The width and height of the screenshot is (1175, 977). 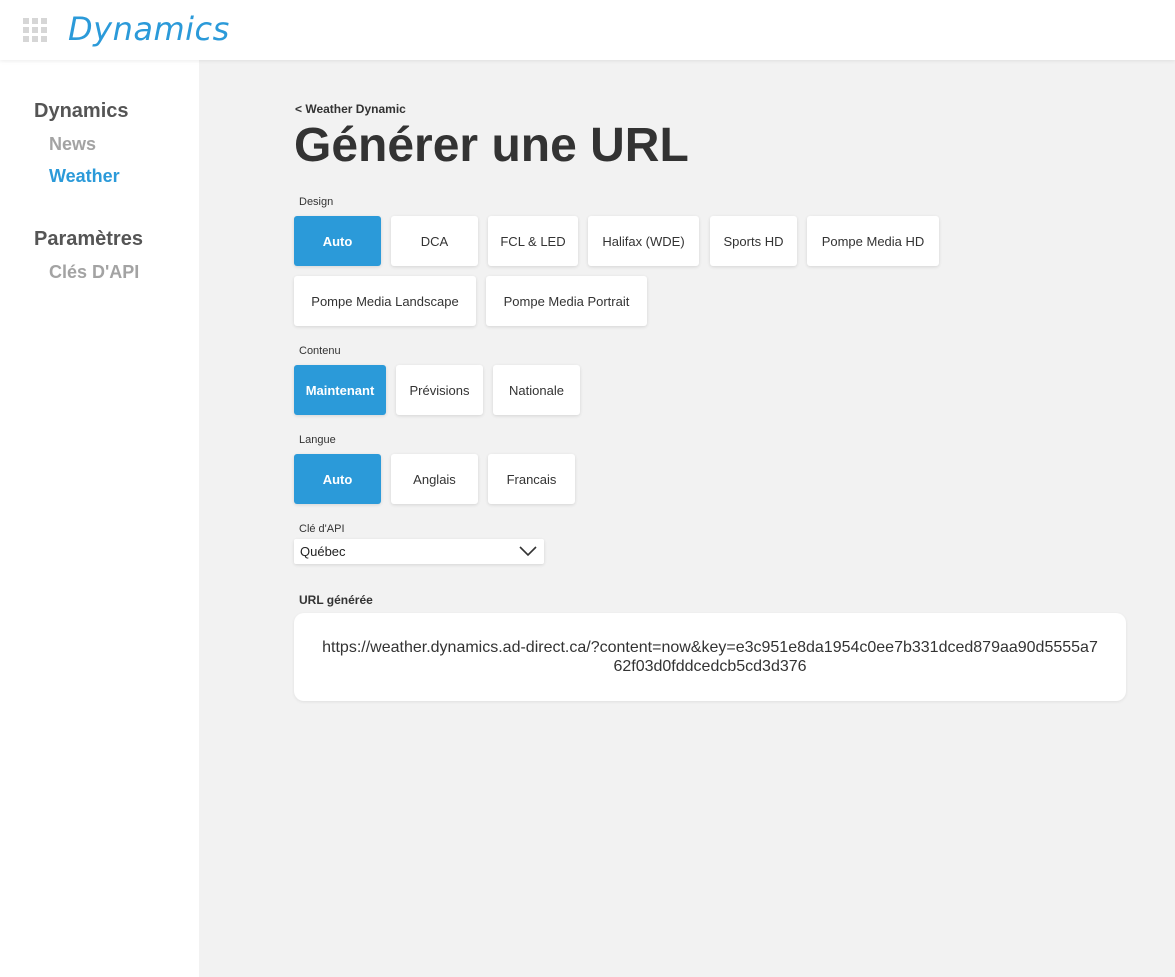 I want to click on design-option-fcl-led: FCL & LED, so click(x=533, y=241).